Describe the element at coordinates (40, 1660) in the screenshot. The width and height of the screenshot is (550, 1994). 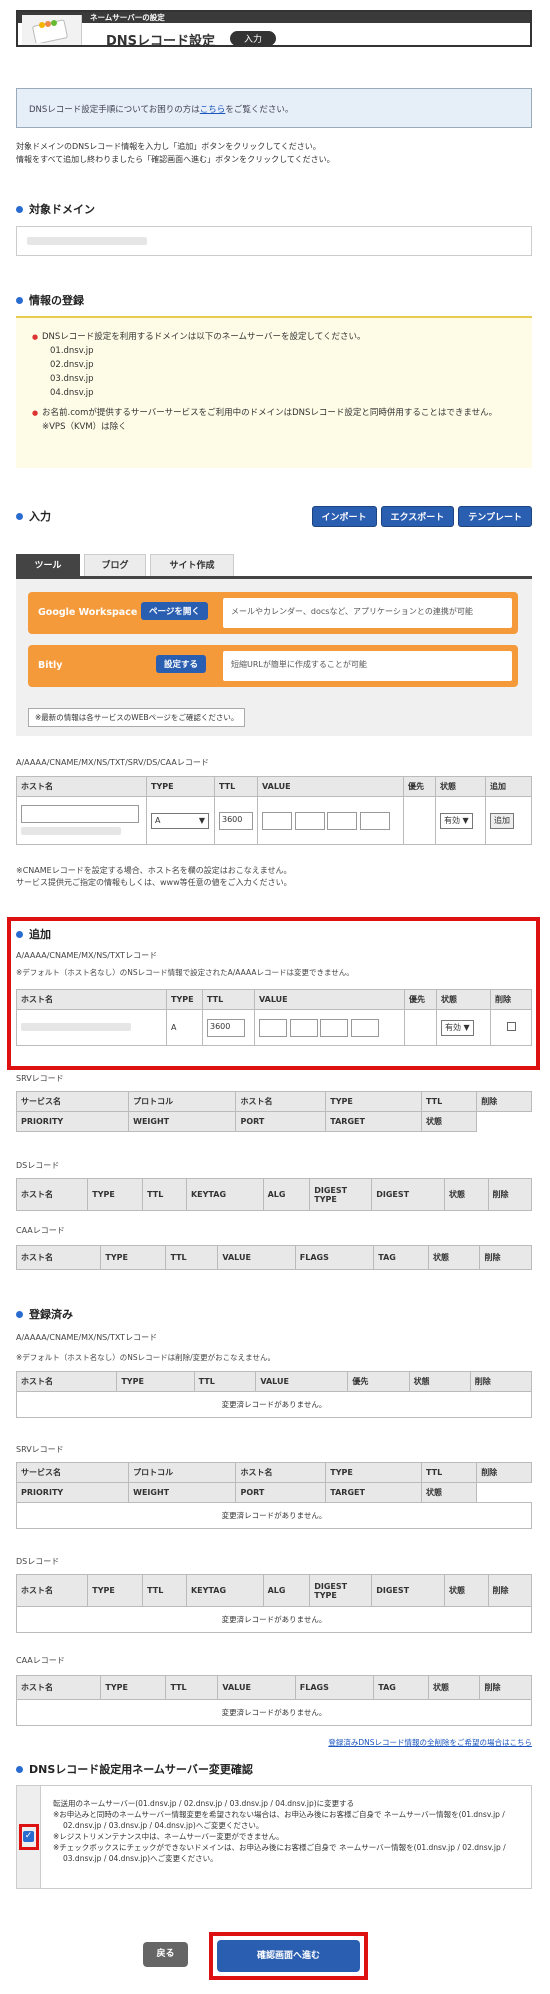
I see `caa-label-registered: CAAレコード` at that location.